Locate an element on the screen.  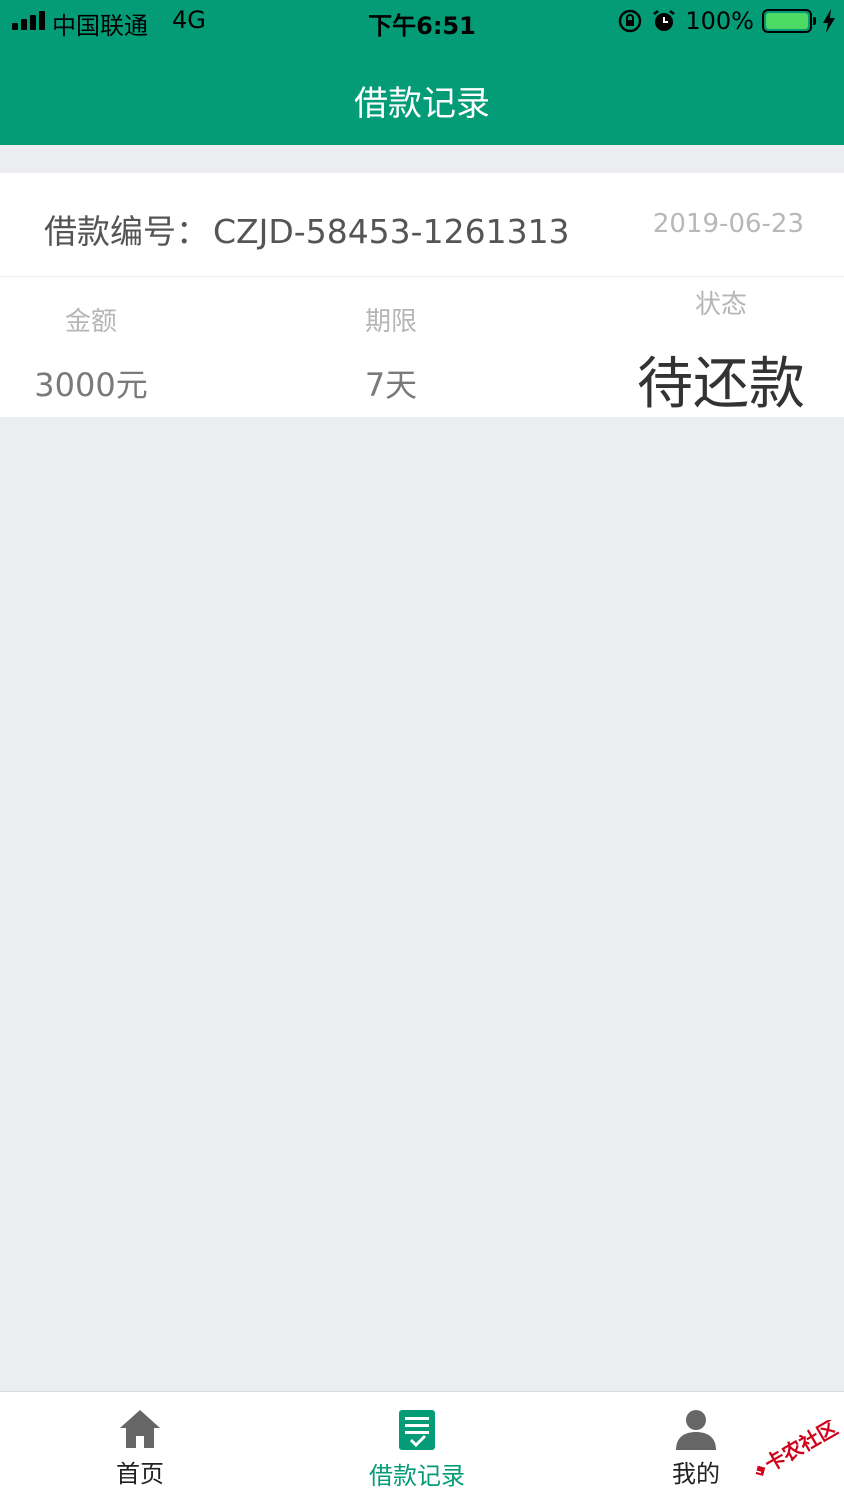
charging-bolt-icon is located at coordinates (829, 21).